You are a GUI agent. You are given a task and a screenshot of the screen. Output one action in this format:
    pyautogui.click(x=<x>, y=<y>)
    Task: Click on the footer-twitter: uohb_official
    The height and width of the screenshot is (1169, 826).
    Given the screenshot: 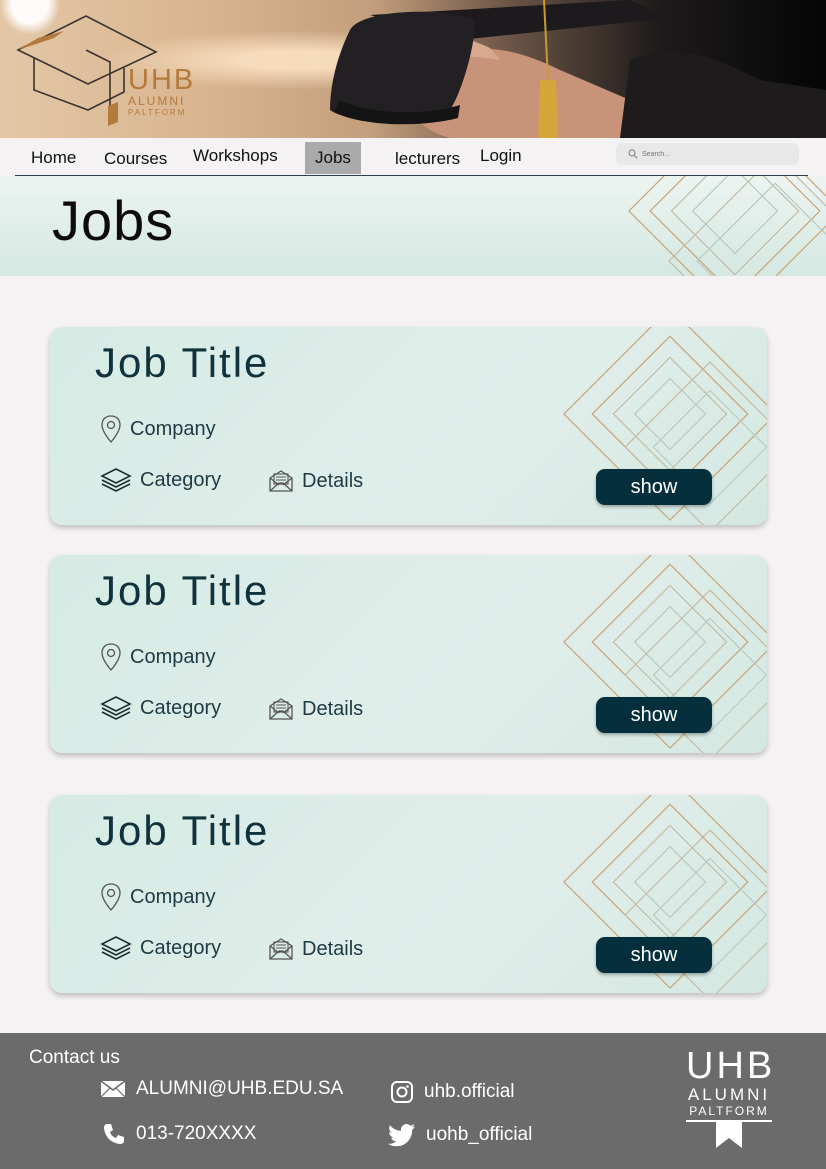 What is the action you would take?
    pyautogui.click(x=460, y=1135)
    